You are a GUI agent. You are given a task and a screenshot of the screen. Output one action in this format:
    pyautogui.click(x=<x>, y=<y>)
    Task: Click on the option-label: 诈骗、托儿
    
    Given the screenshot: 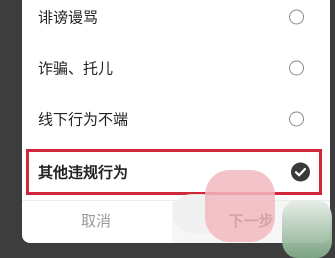 What is the action you would take?
    pyautogui.click(x=76, y=68)
    